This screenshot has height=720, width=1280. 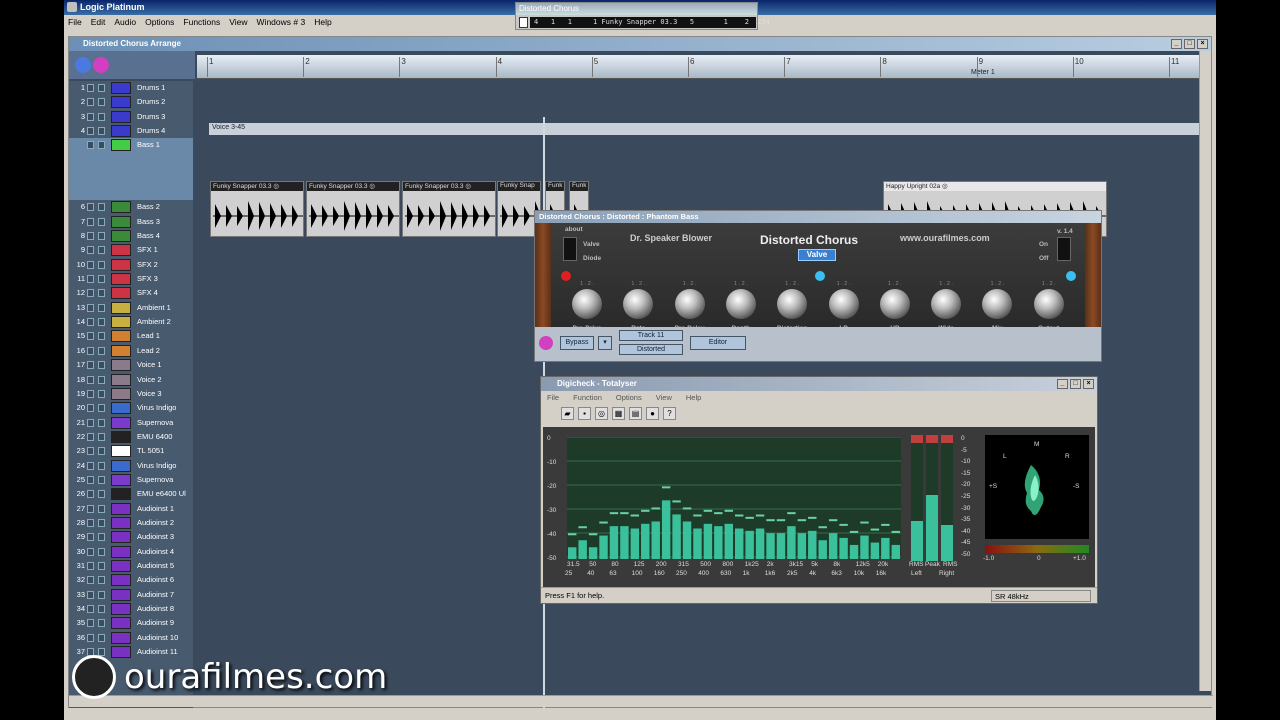 What do you see at coordinates (131, 437) in the screenshot?
I see `track-row: 22 EMU 6400` at bounding box center [131, 437].